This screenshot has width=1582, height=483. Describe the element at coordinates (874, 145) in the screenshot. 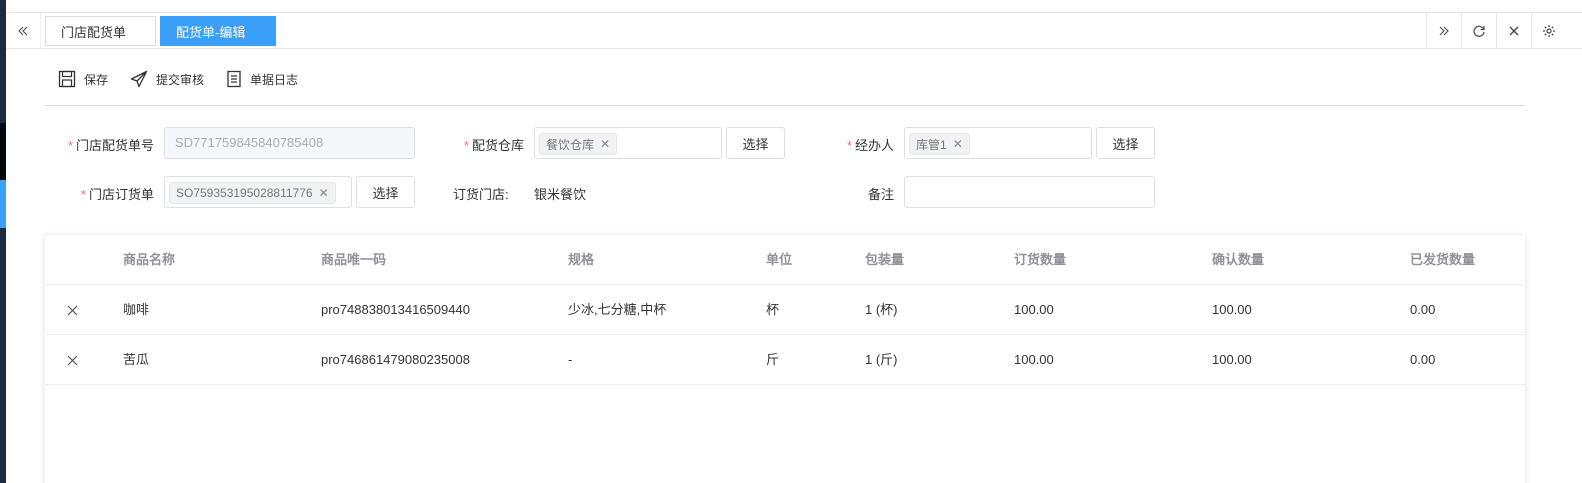

I see `handler-label-text: 经办人` at that location.